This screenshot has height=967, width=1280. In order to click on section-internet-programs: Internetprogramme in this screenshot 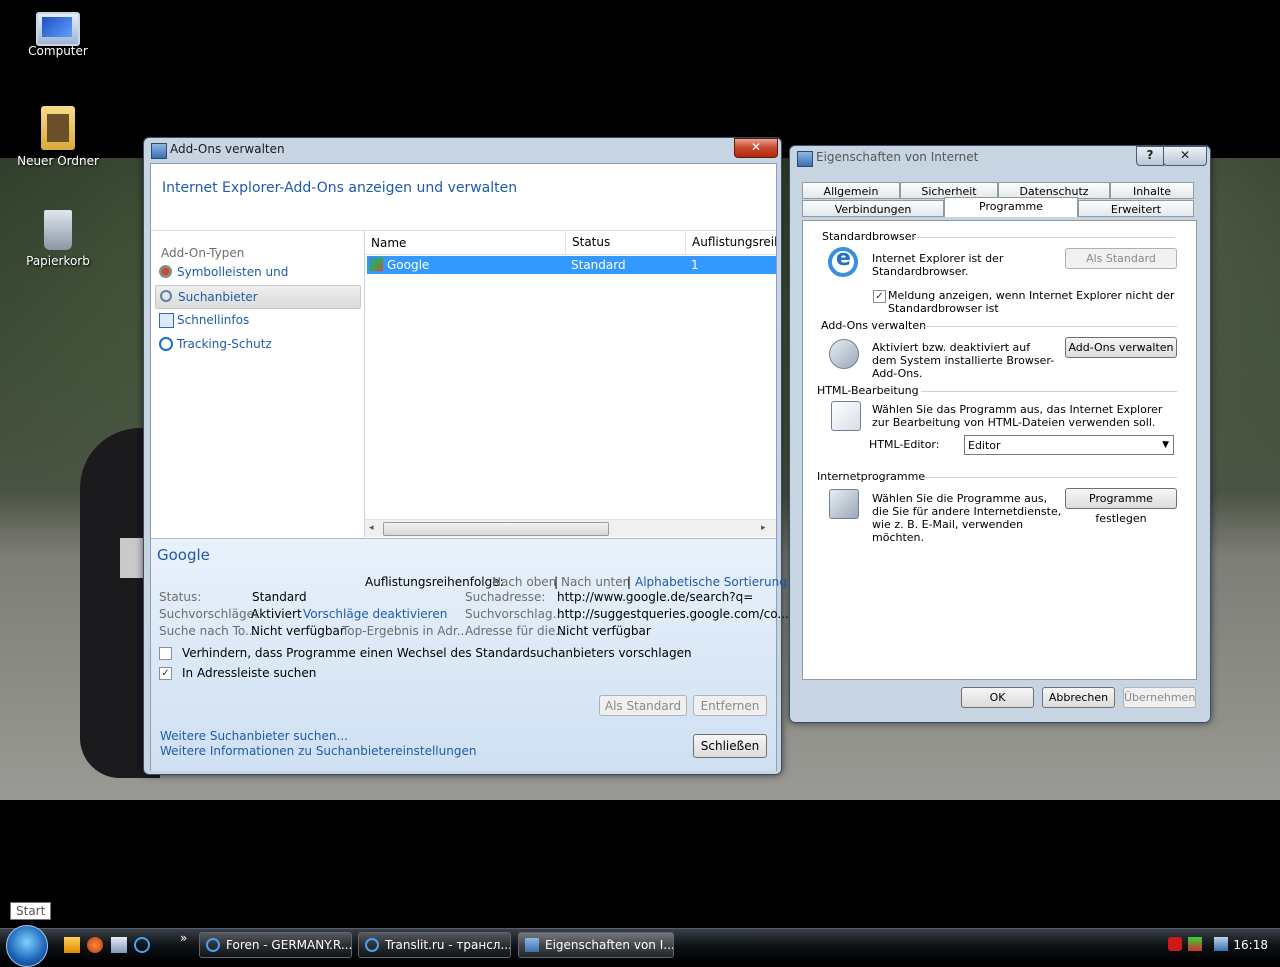, I will do `click(871, 476)`.